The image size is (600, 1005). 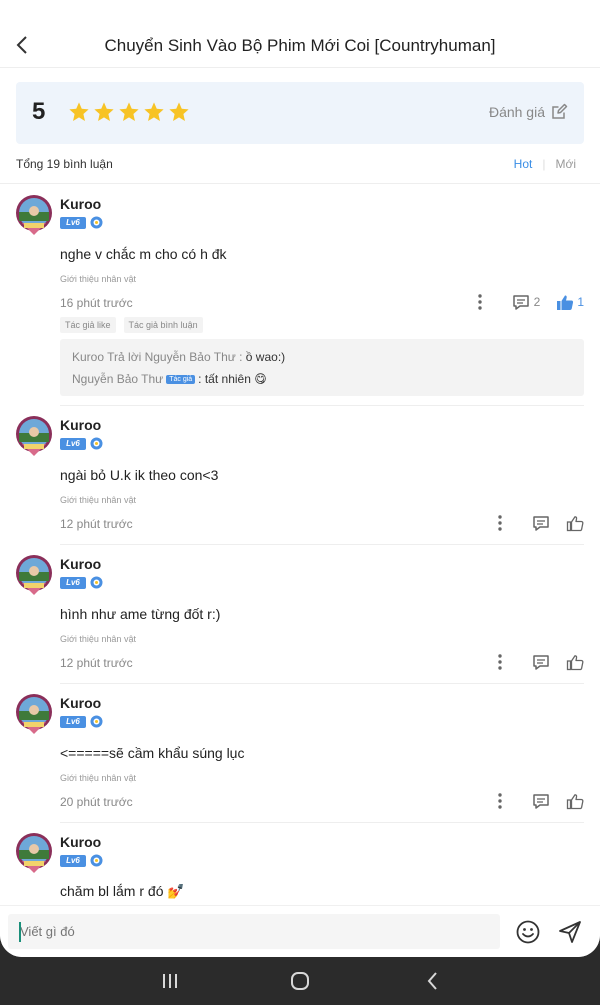 I want to click on rating-stars, so click(x=129, y=112).